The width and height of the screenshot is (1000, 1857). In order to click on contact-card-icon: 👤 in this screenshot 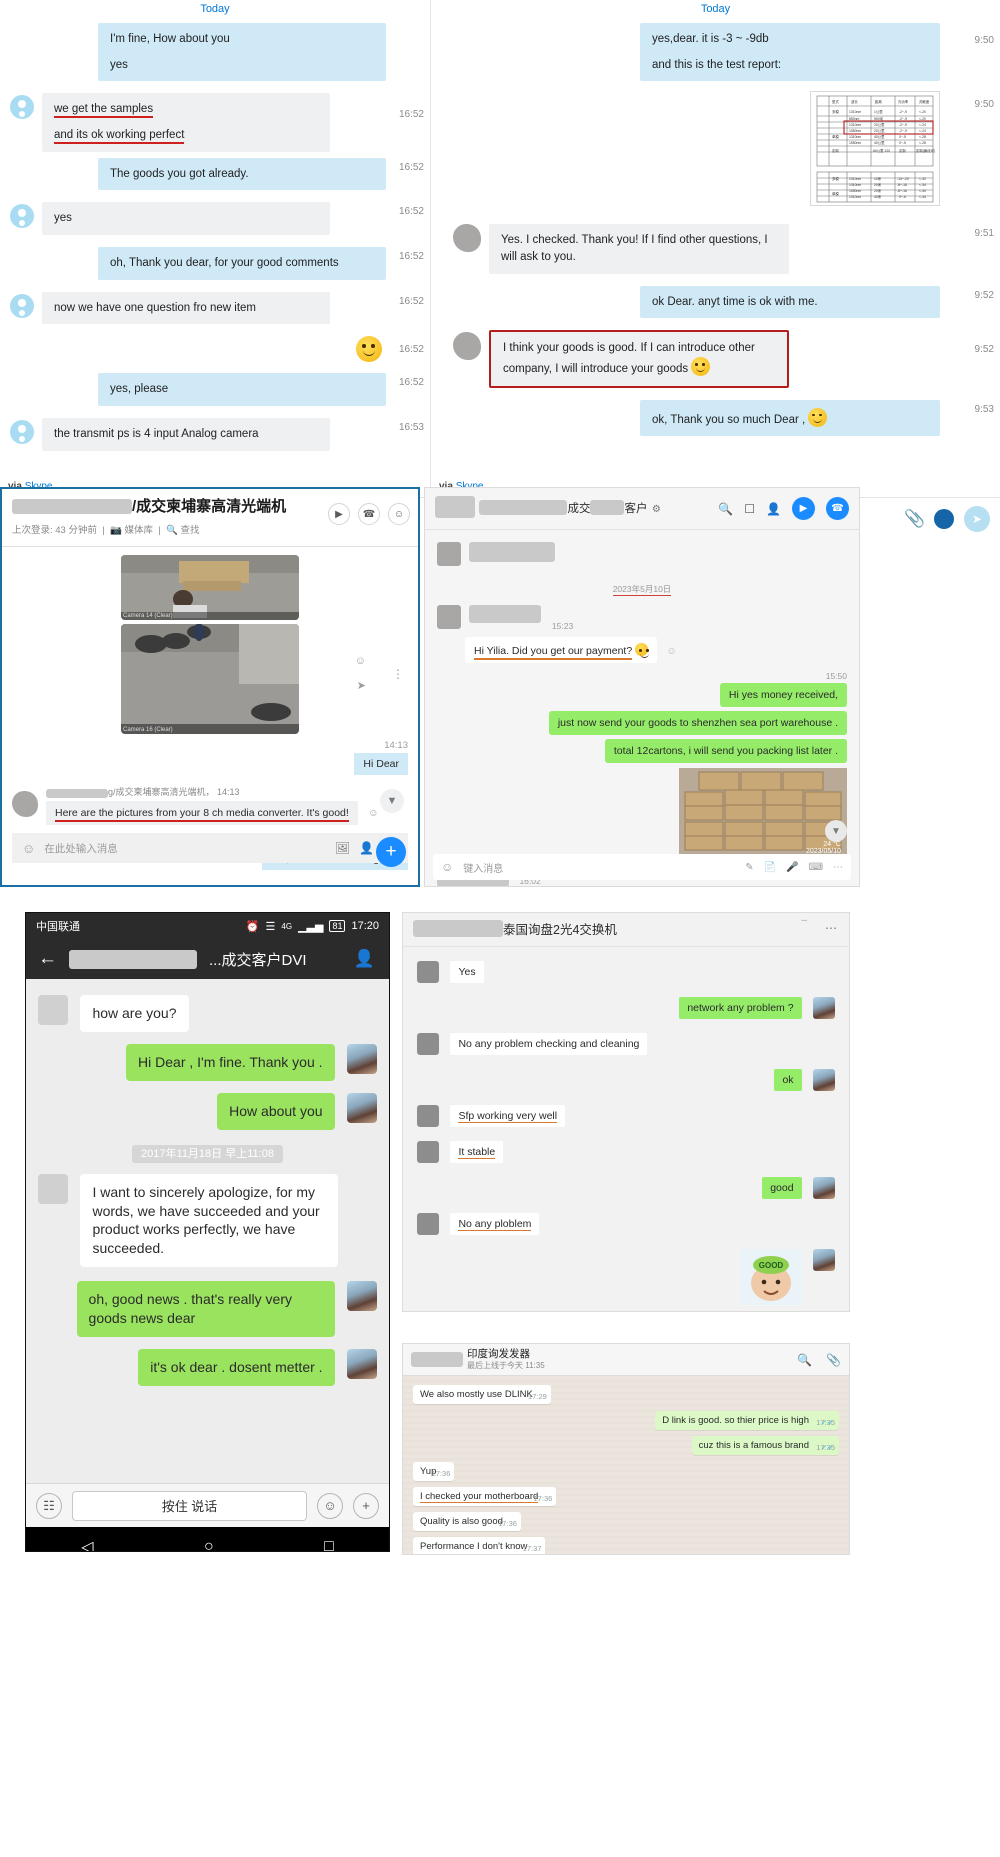, I will do `click(366, 848)`.